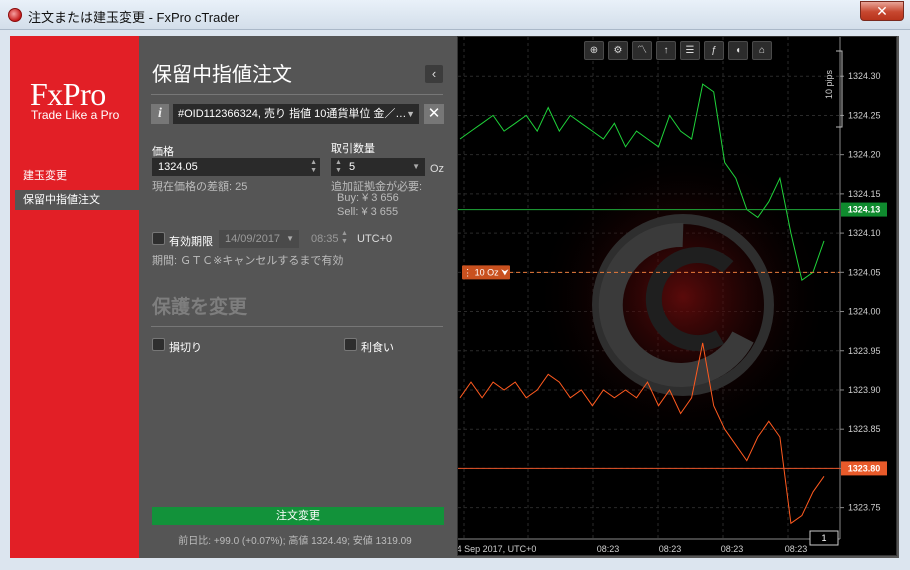  I want to click on spinner-icon: ▲ ▼, so click(313, 167).